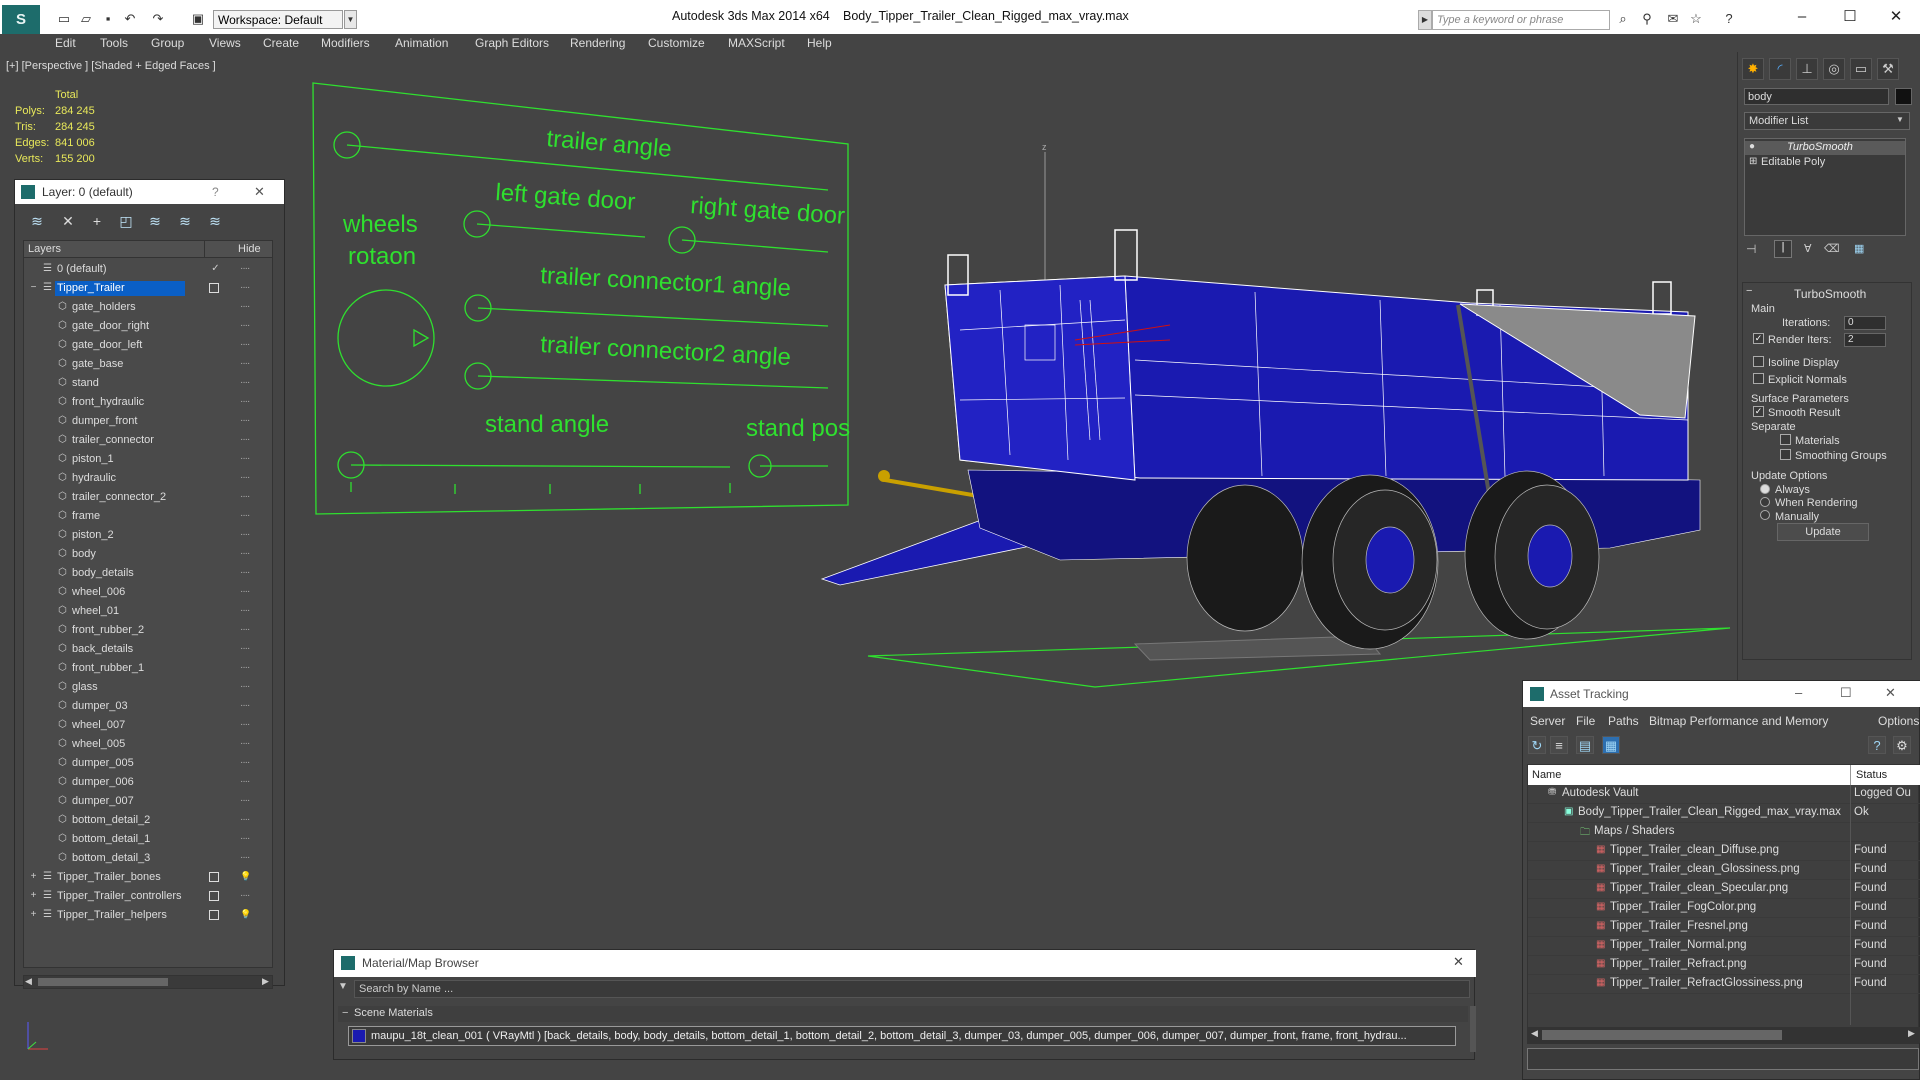 Image resolution: width=1920 pixels, height=1080 pixels. Describe the element at coordinates (148, 687) in the screenshot. I see `layer-row: ⬡ glass ····` at that location.